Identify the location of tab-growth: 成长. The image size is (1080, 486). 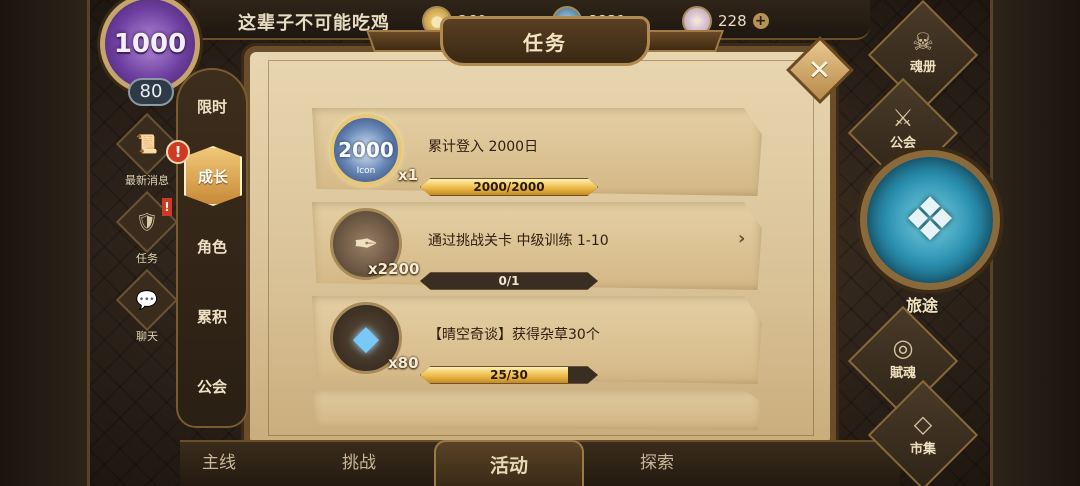
(213, 176).